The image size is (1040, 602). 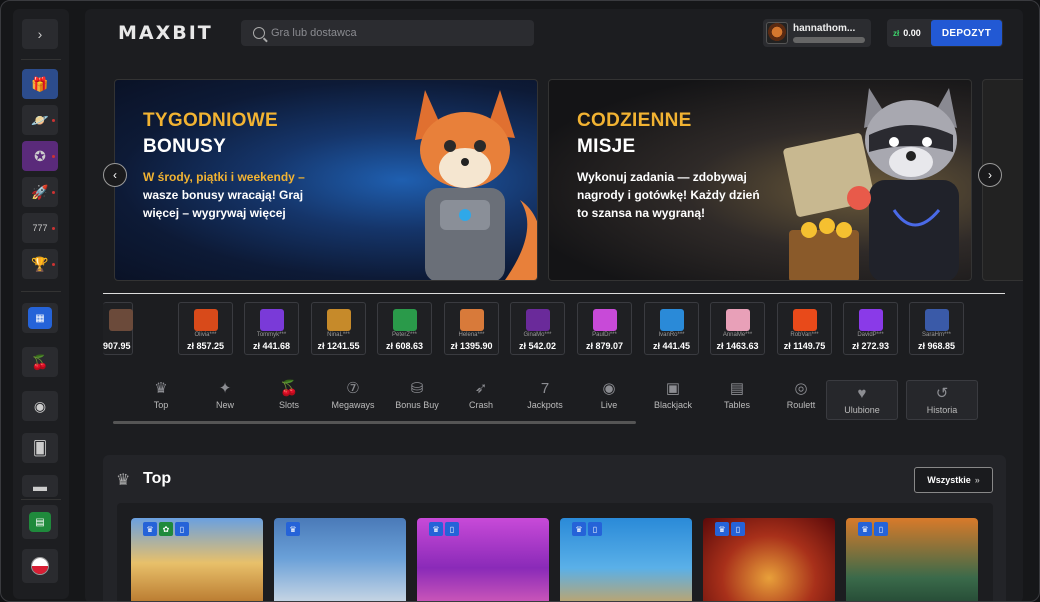 I want to click on winner-card: IvanRo*** zł 441.45, so click(x=671, y=328).